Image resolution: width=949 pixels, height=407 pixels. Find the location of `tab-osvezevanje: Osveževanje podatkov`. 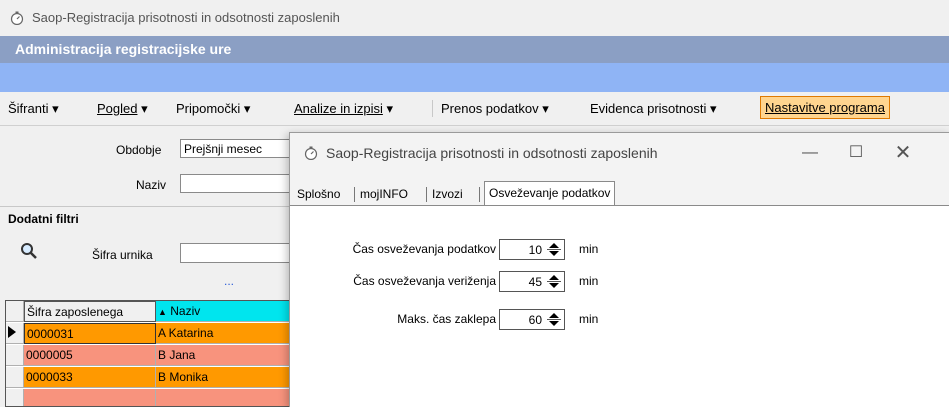

tab-osvezevanje: Osveževanje podatkov is located at coordinates (550, 193).